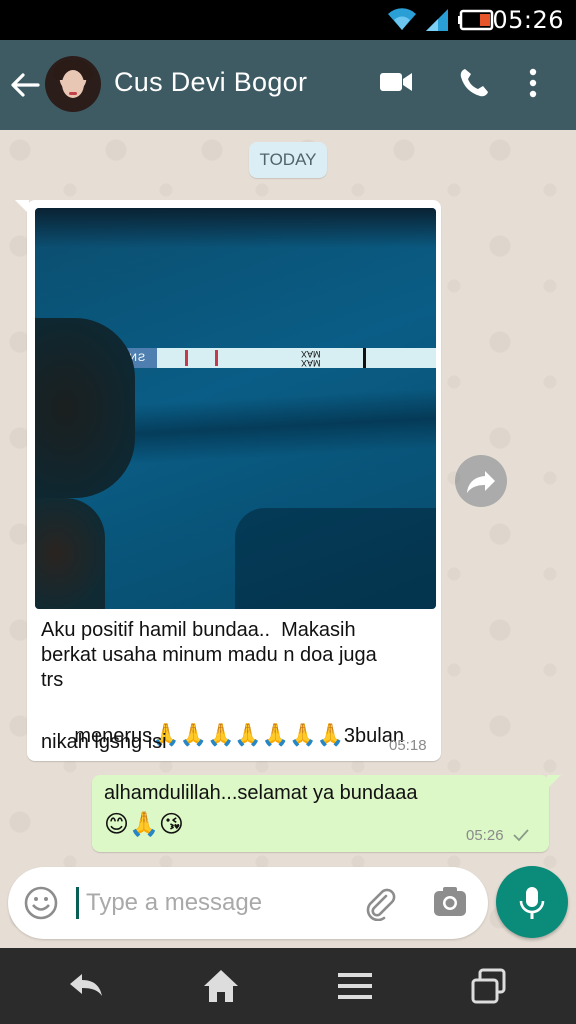 The height and width of the screenshot is (1024, 576). I want to click on video-call-icon, so click(396, 84).